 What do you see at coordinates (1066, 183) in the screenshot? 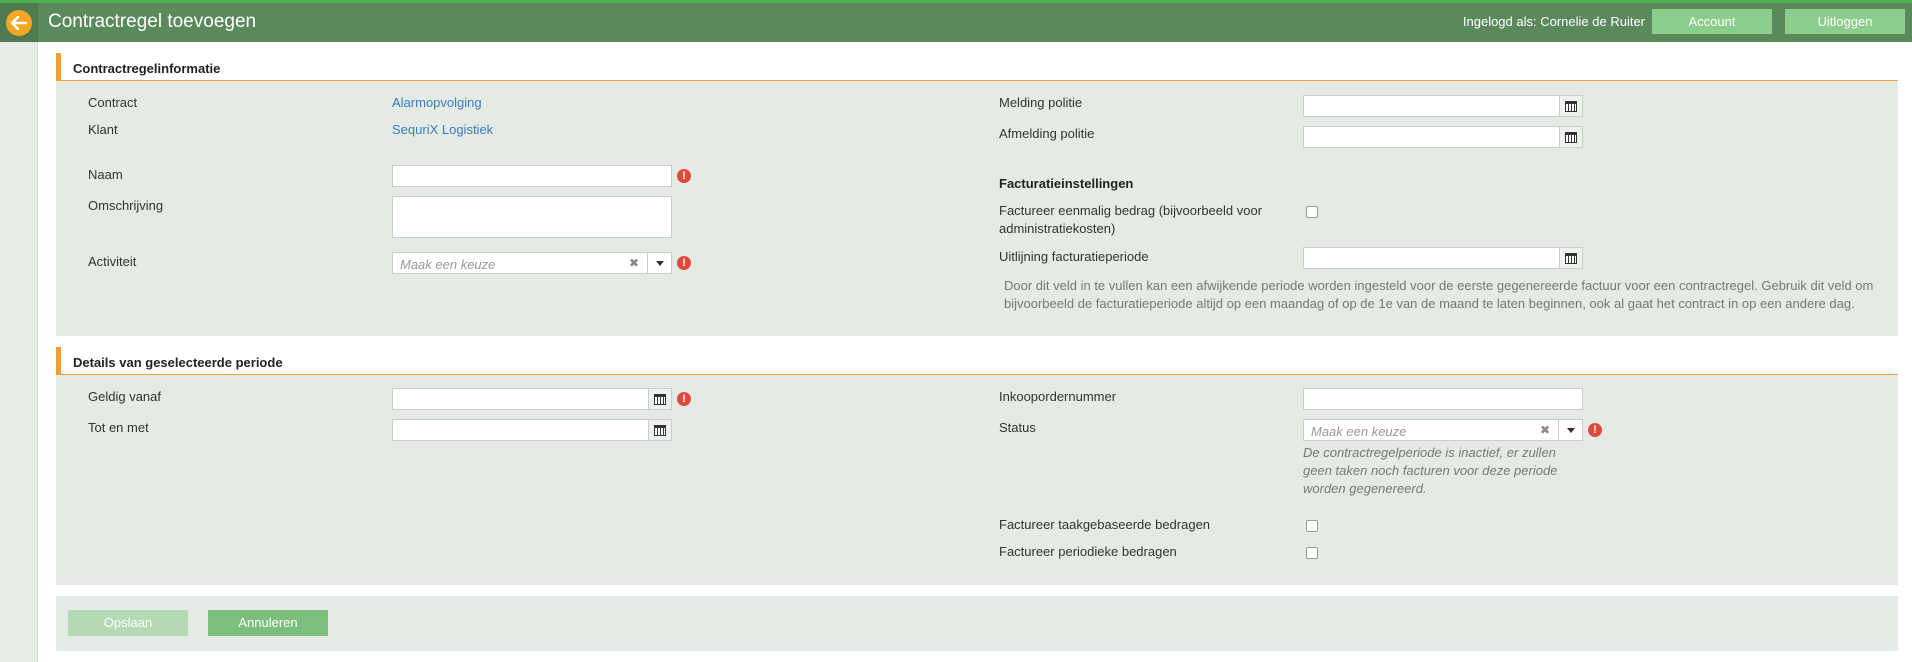
I see `facturatie-heading: Facturatieinstellingen` at bounding box center [1066, 183].